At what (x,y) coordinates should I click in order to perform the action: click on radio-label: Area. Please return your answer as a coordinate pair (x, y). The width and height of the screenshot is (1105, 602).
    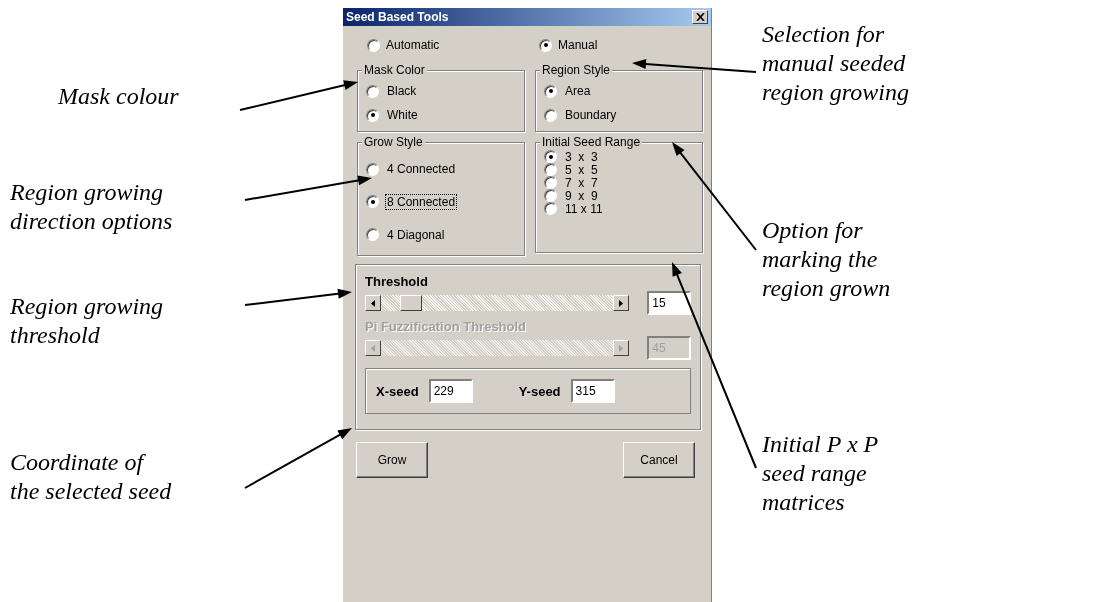
    Looking at the image, I should click on (578, 91).